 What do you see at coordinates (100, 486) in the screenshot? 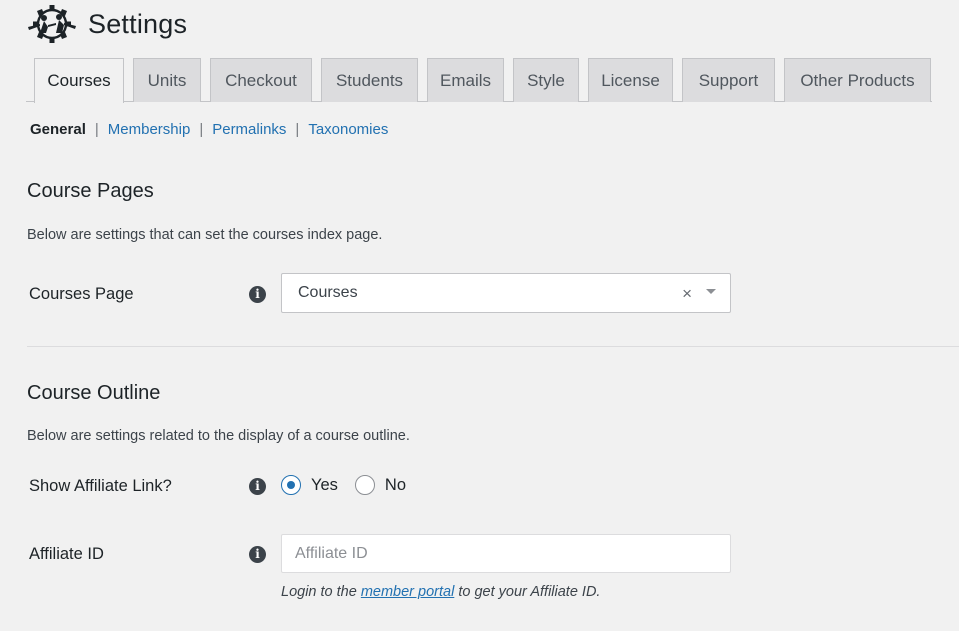
I see `show-affiliate-link-label: Show Affiliate Link?` at bounding box center [100, 486].